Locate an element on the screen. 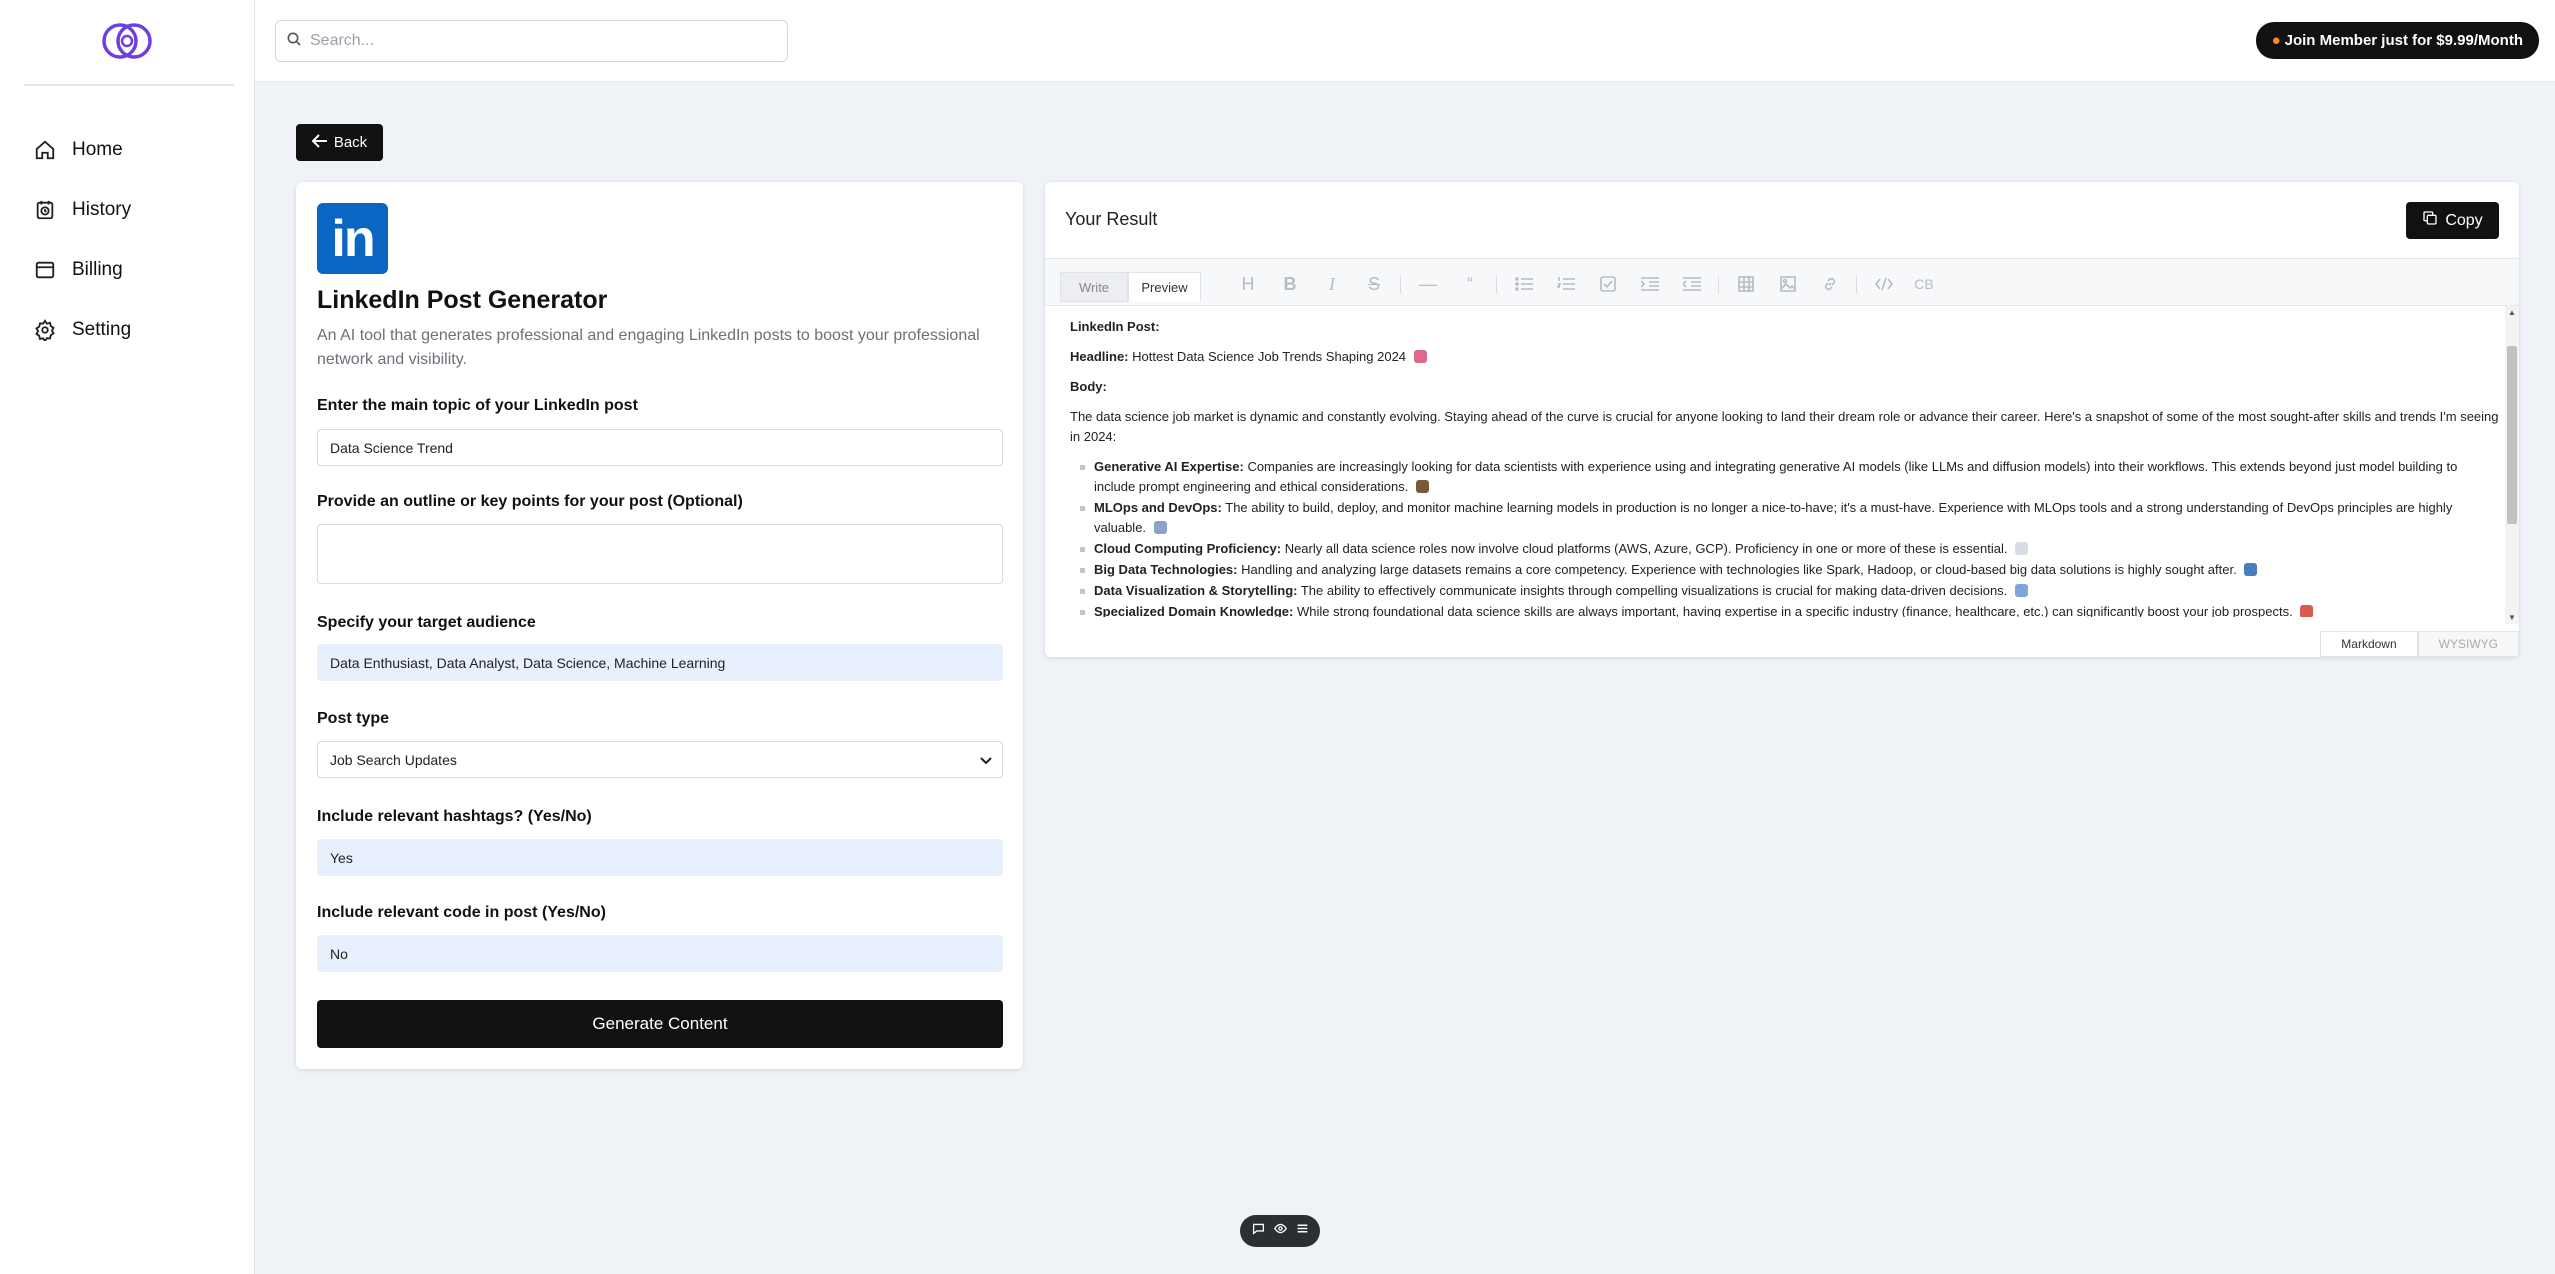  table-icon is located at coordinates (1746, 284).